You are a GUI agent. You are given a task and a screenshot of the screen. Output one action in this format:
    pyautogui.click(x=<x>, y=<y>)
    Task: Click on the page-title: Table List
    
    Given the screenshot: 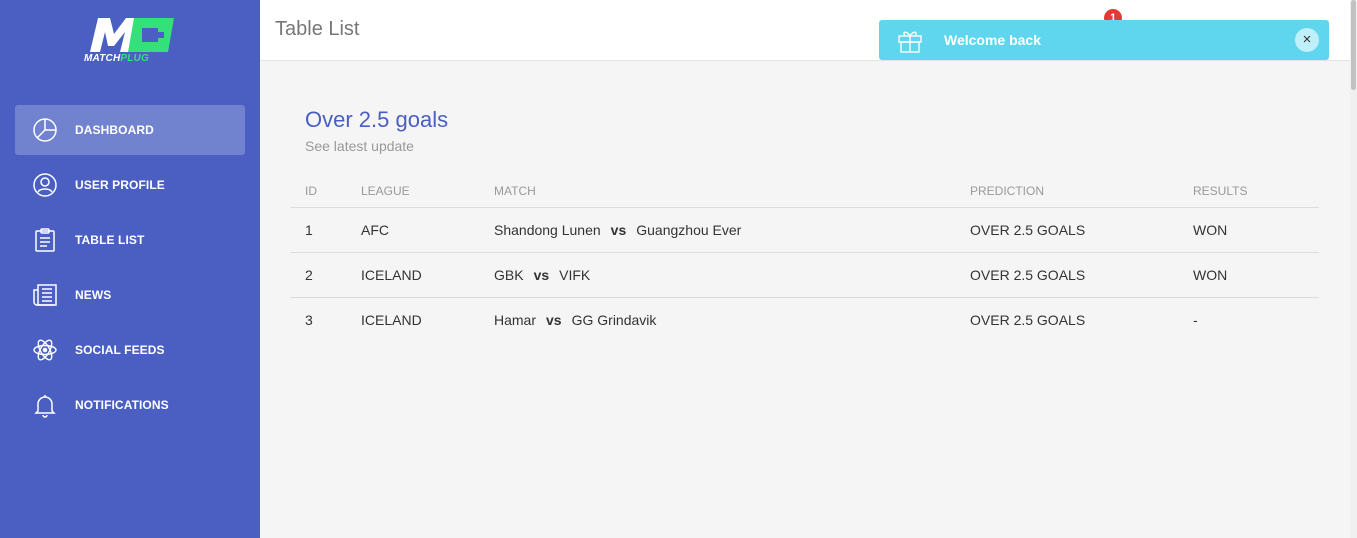 What is the action you would take?
    pyautogui.click(x=317, y=29)
    